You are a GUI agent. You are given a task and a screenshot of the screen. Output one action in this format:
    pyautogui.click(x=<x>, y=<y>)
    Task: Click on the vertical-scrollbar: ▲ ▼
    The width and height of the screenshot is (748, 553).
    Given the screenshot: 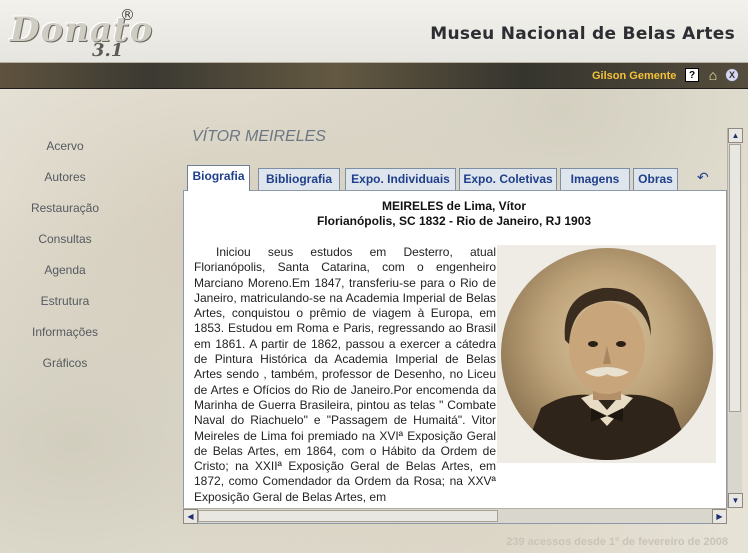 What is the action you would take?
    pyautogui.click(x=735, y=318)
    